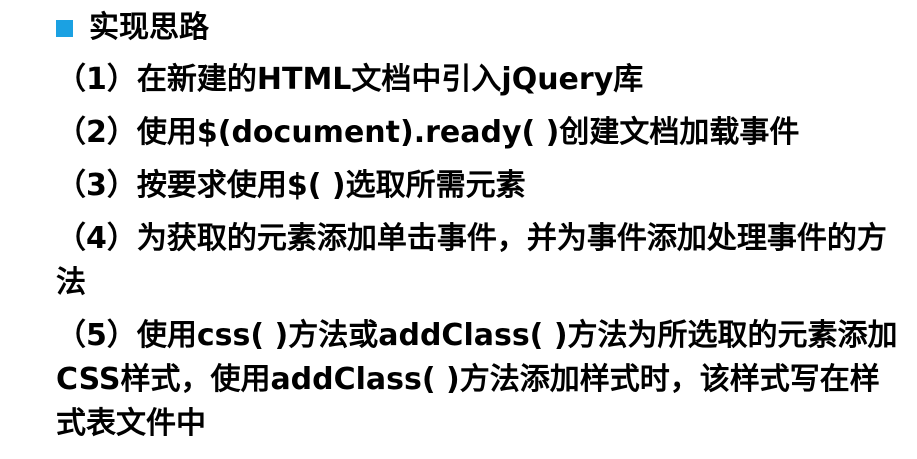 The image size is (917, 459). I want to click on step-number: （3）, so click(96, 185).